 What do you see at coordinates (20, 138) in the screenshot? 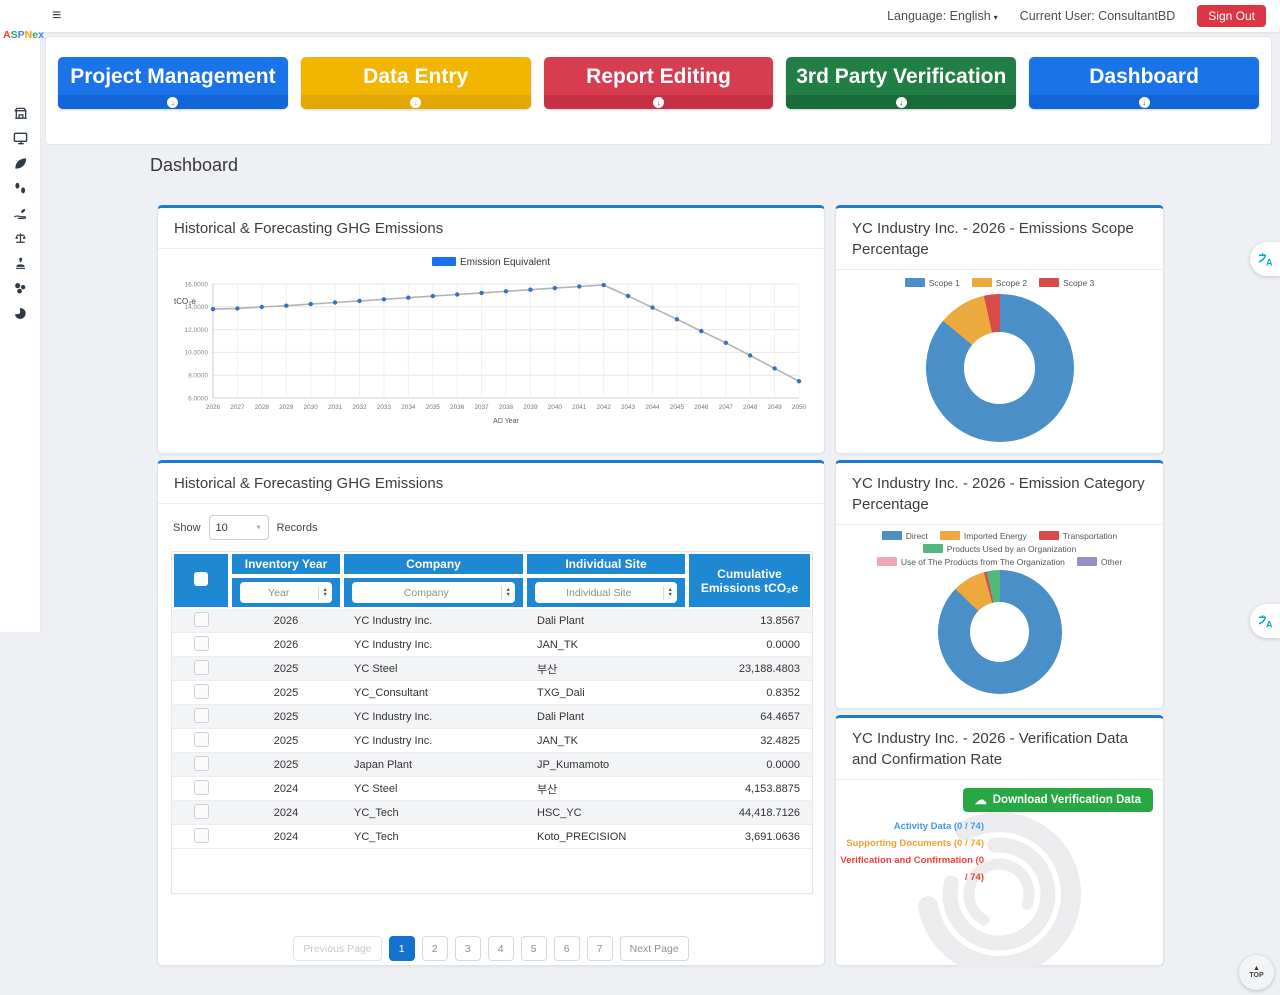
I see `monitor-icon` at bounding box center [20, 138].